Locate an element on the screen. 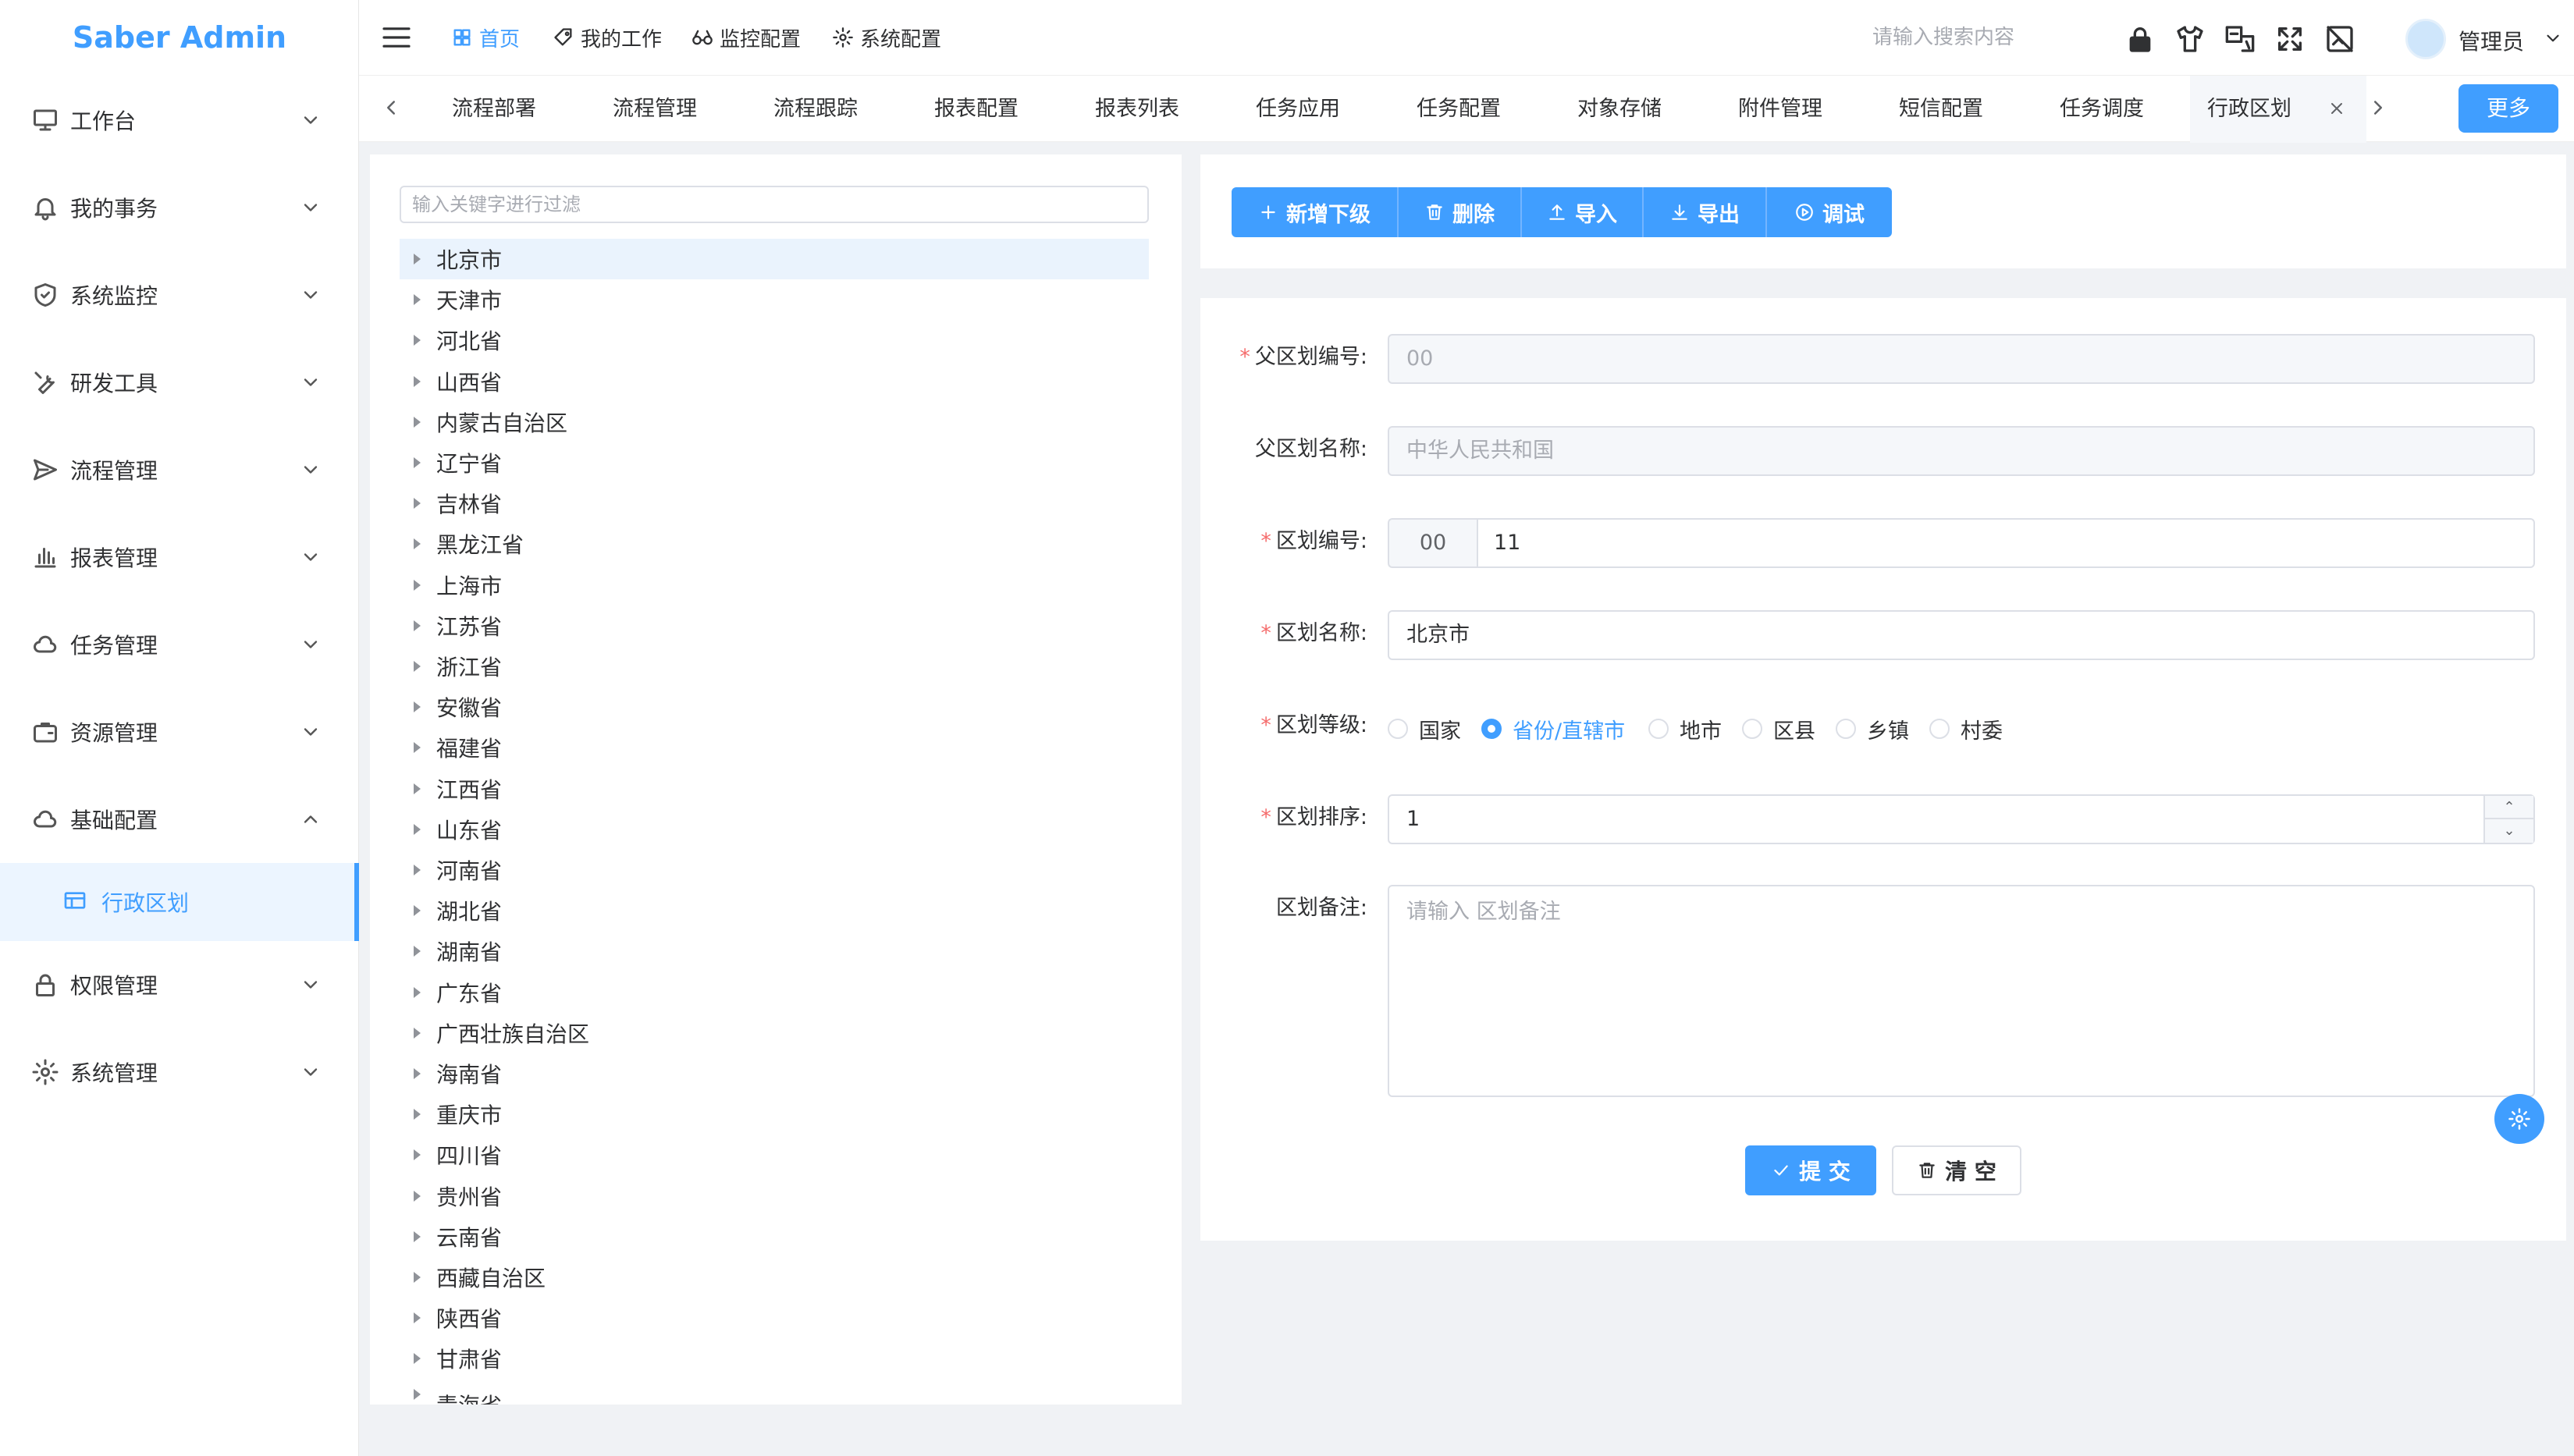 The width and height of the screenshot is (2574, 1456). tab-report-list: 报表列表 is located at coordinates (1137, 110).